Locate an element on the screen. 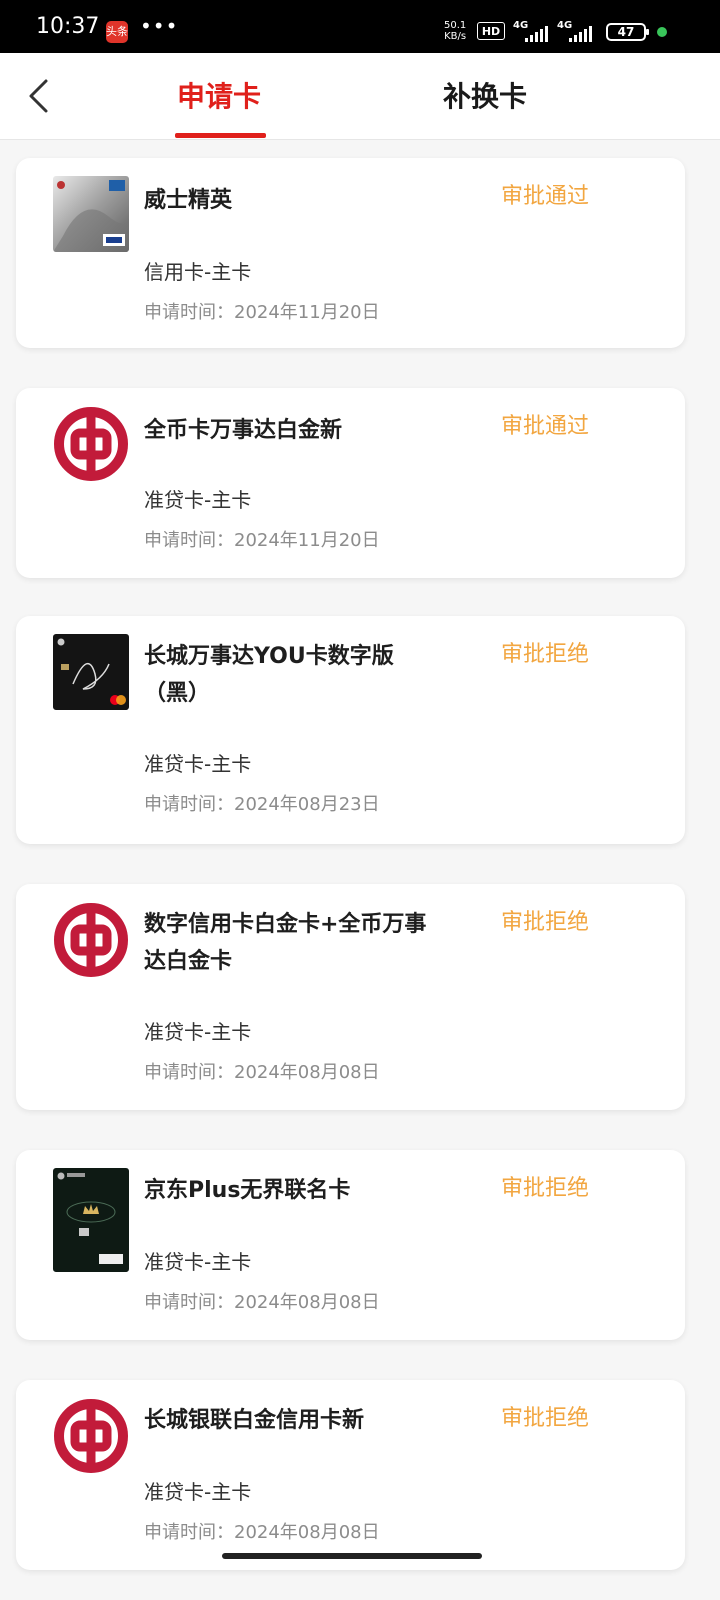 The width and height of the screenshot is (720, 1600). list-item: 京东Plus无界联名卡 准贷卡-主卡 申请时间：2024年08月08日 审批拒绝 is located at coordinates (350, 1245).